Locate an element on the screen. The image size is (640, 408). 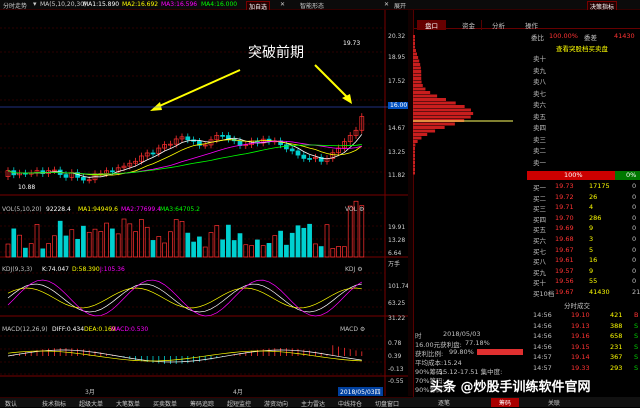
buy-name: 买一 is located at coordinates (539, 188).